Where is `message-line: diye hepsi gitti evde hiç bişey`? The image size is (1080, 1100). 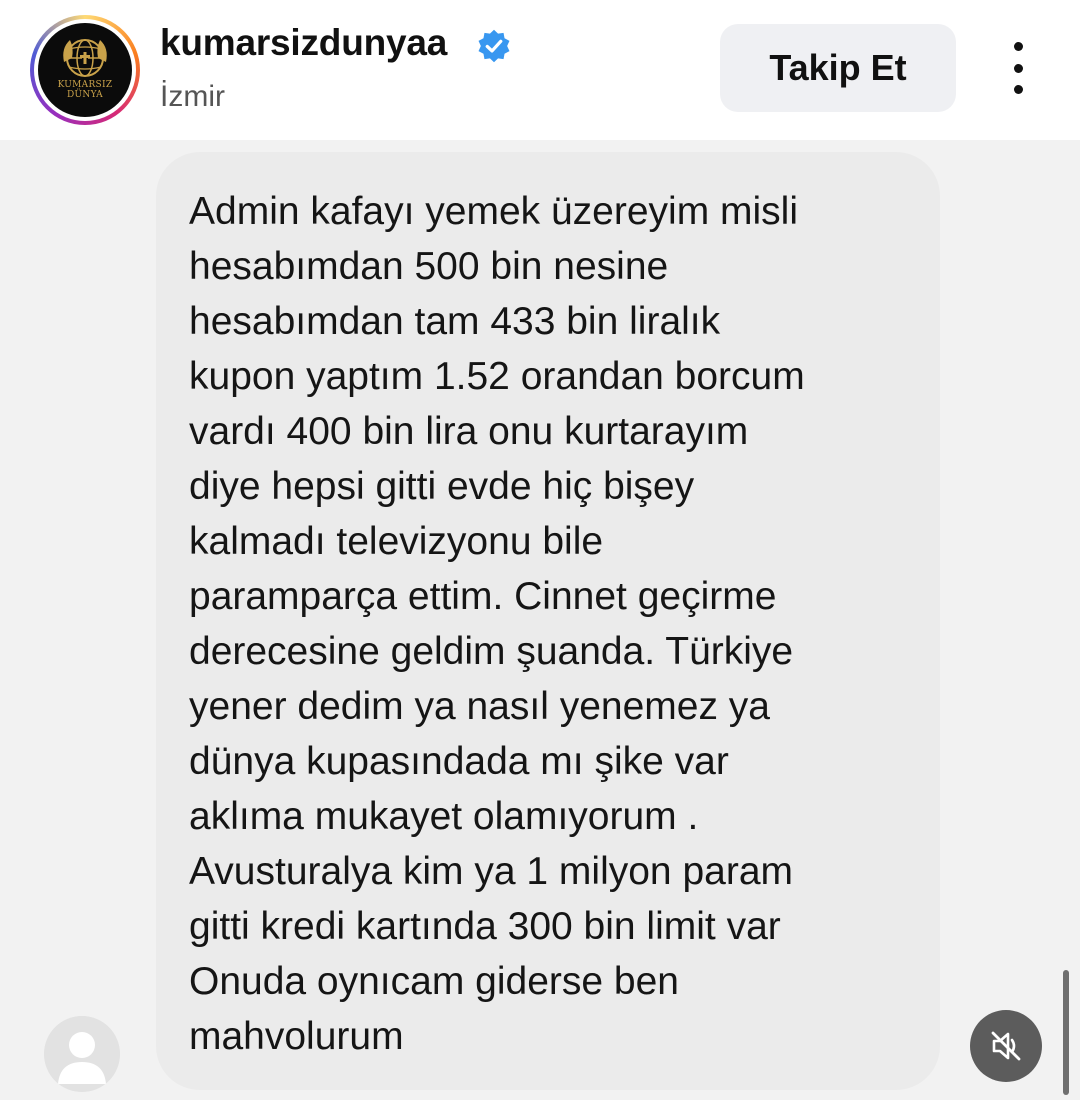 message-line: diye hepsi gitti evde hiç bişey is located at coordinates (442, 486).